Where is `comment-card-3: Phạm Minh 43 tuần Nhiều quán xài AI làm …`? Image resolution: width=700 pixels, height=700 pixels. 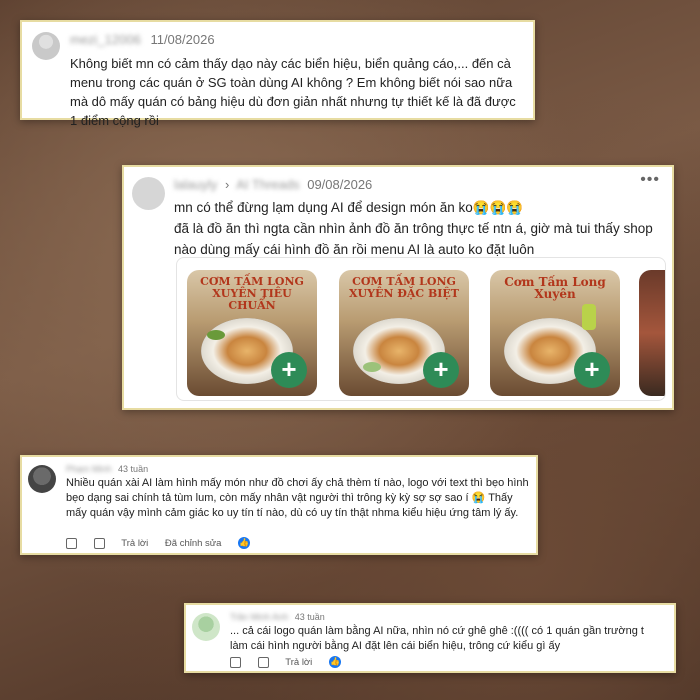 comment-card-3: Phạm Minh 43 tuần Nhiều quán xài AI làm … is located at coordinates (279, 505).